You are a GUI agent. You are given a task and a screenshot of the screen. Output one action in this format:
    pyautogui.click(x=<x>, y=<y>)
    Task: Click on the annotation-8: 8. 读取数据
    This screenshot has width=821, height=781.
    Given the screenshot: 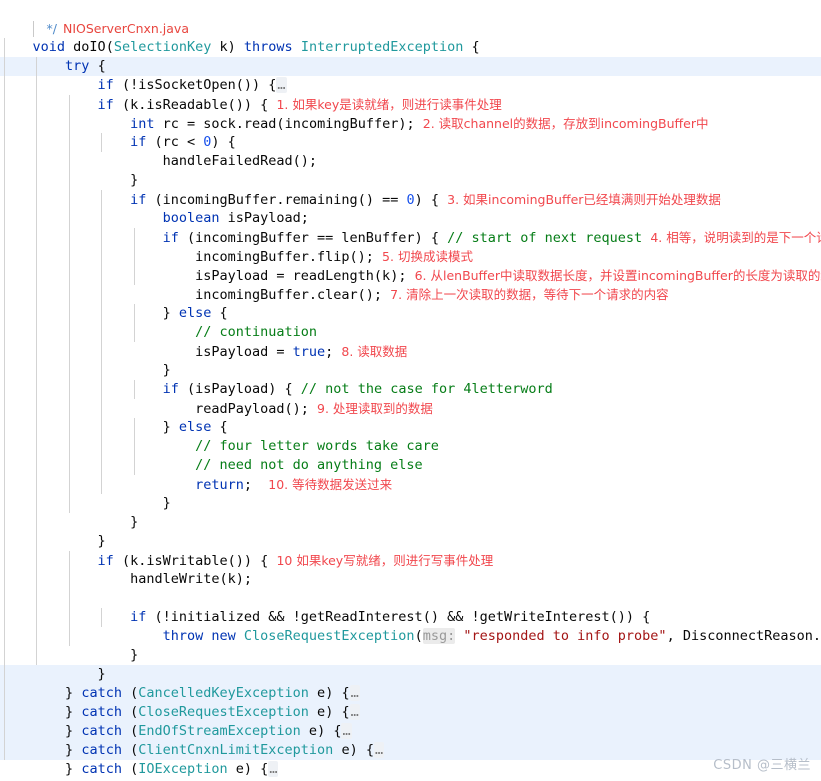 What is the action you would take?
    pyautogui.click(x=374, y=351)
    